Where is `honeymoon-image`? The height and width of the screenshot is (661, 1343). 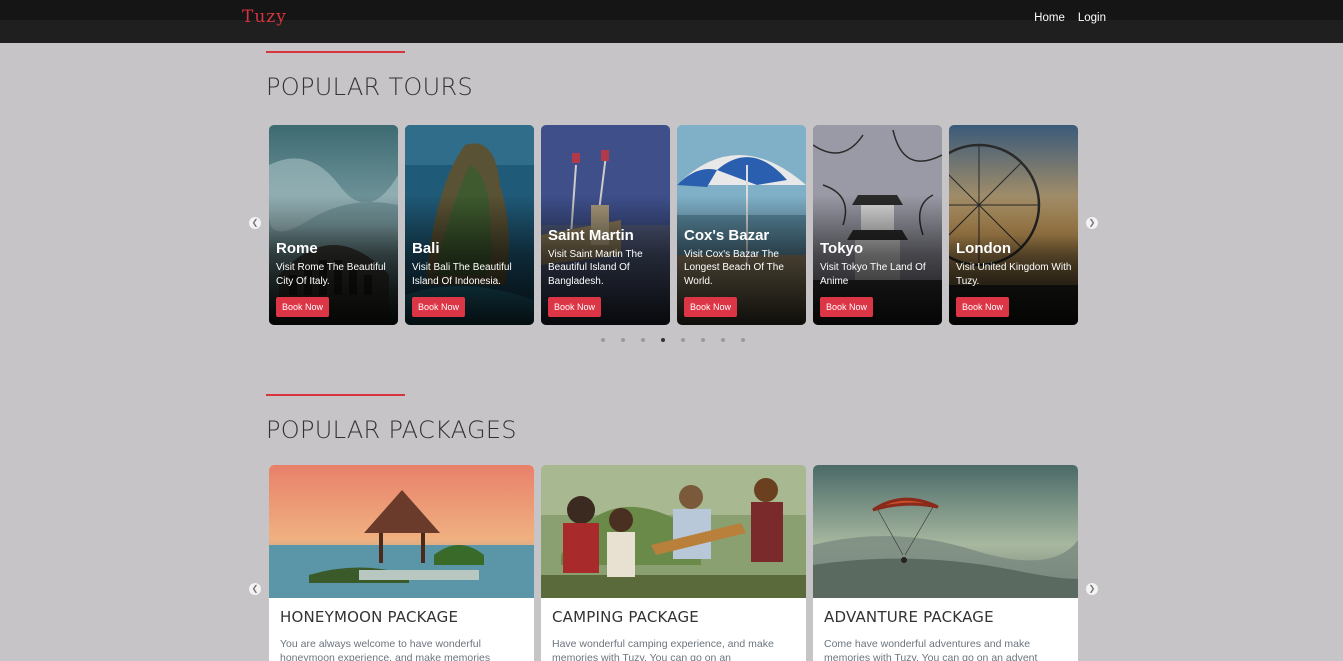
honeymoon-image is located at coordinates (401, 531).